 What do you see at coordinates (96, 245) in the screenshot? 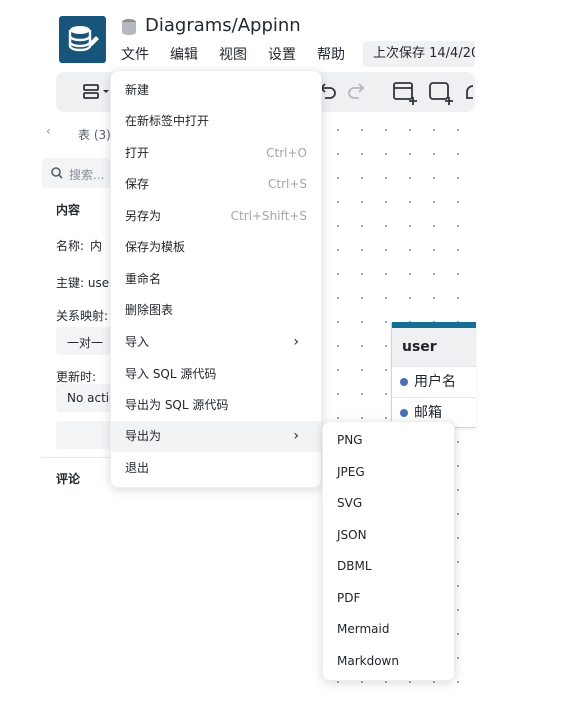
I see `name-field: 内` at bounding box center [96, 245].